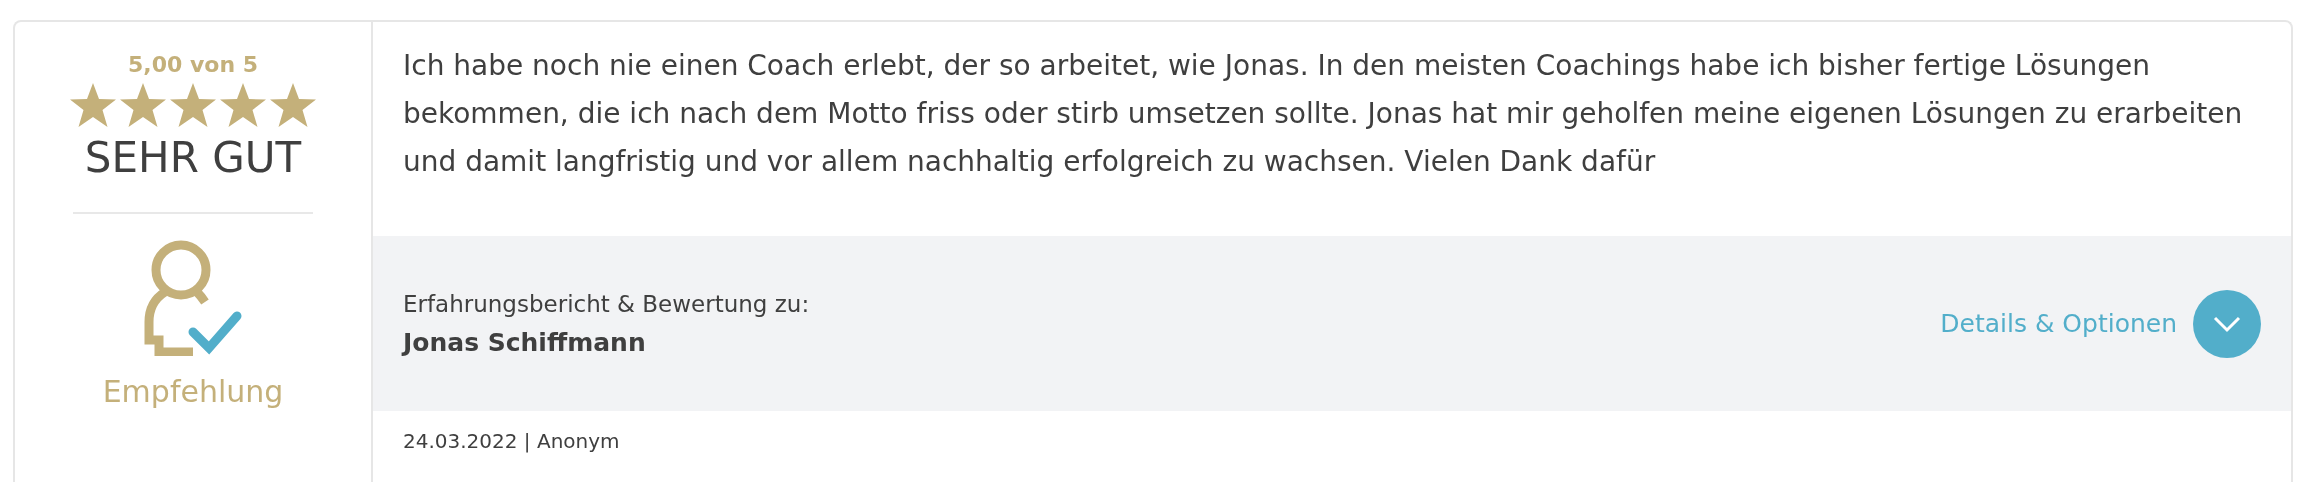 The height and width of the screenshot is (484, 2314). Describe the element at coordinates (193, 392) in the screenshot. I see `recommendation-label: Empfehlung` at that location.